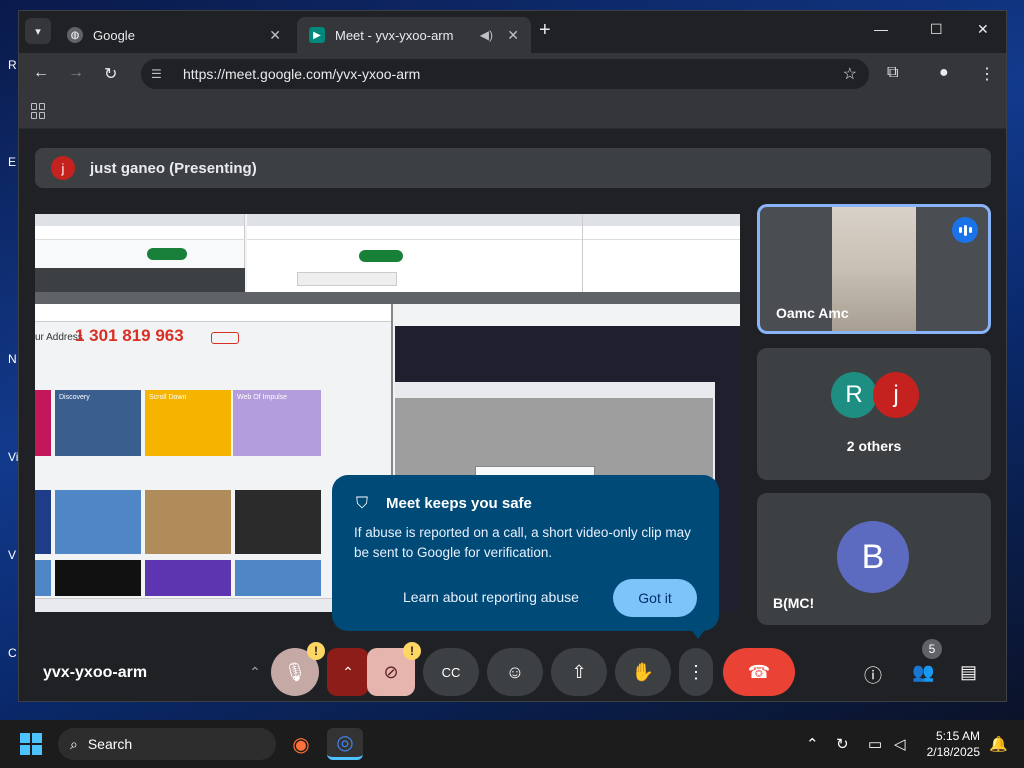 The width and height of the screenshot is (1024, 768). I want to click on reactions-button: ☺, so click(515, 672).